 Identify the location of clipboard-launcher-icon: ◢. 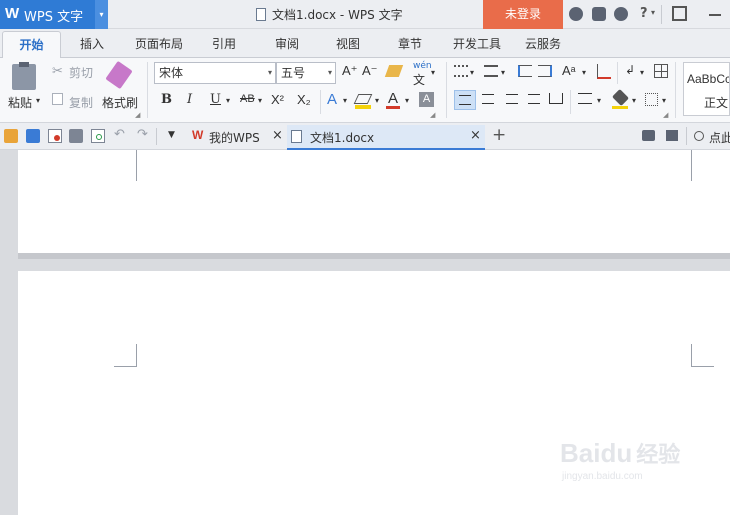
(137, 115).